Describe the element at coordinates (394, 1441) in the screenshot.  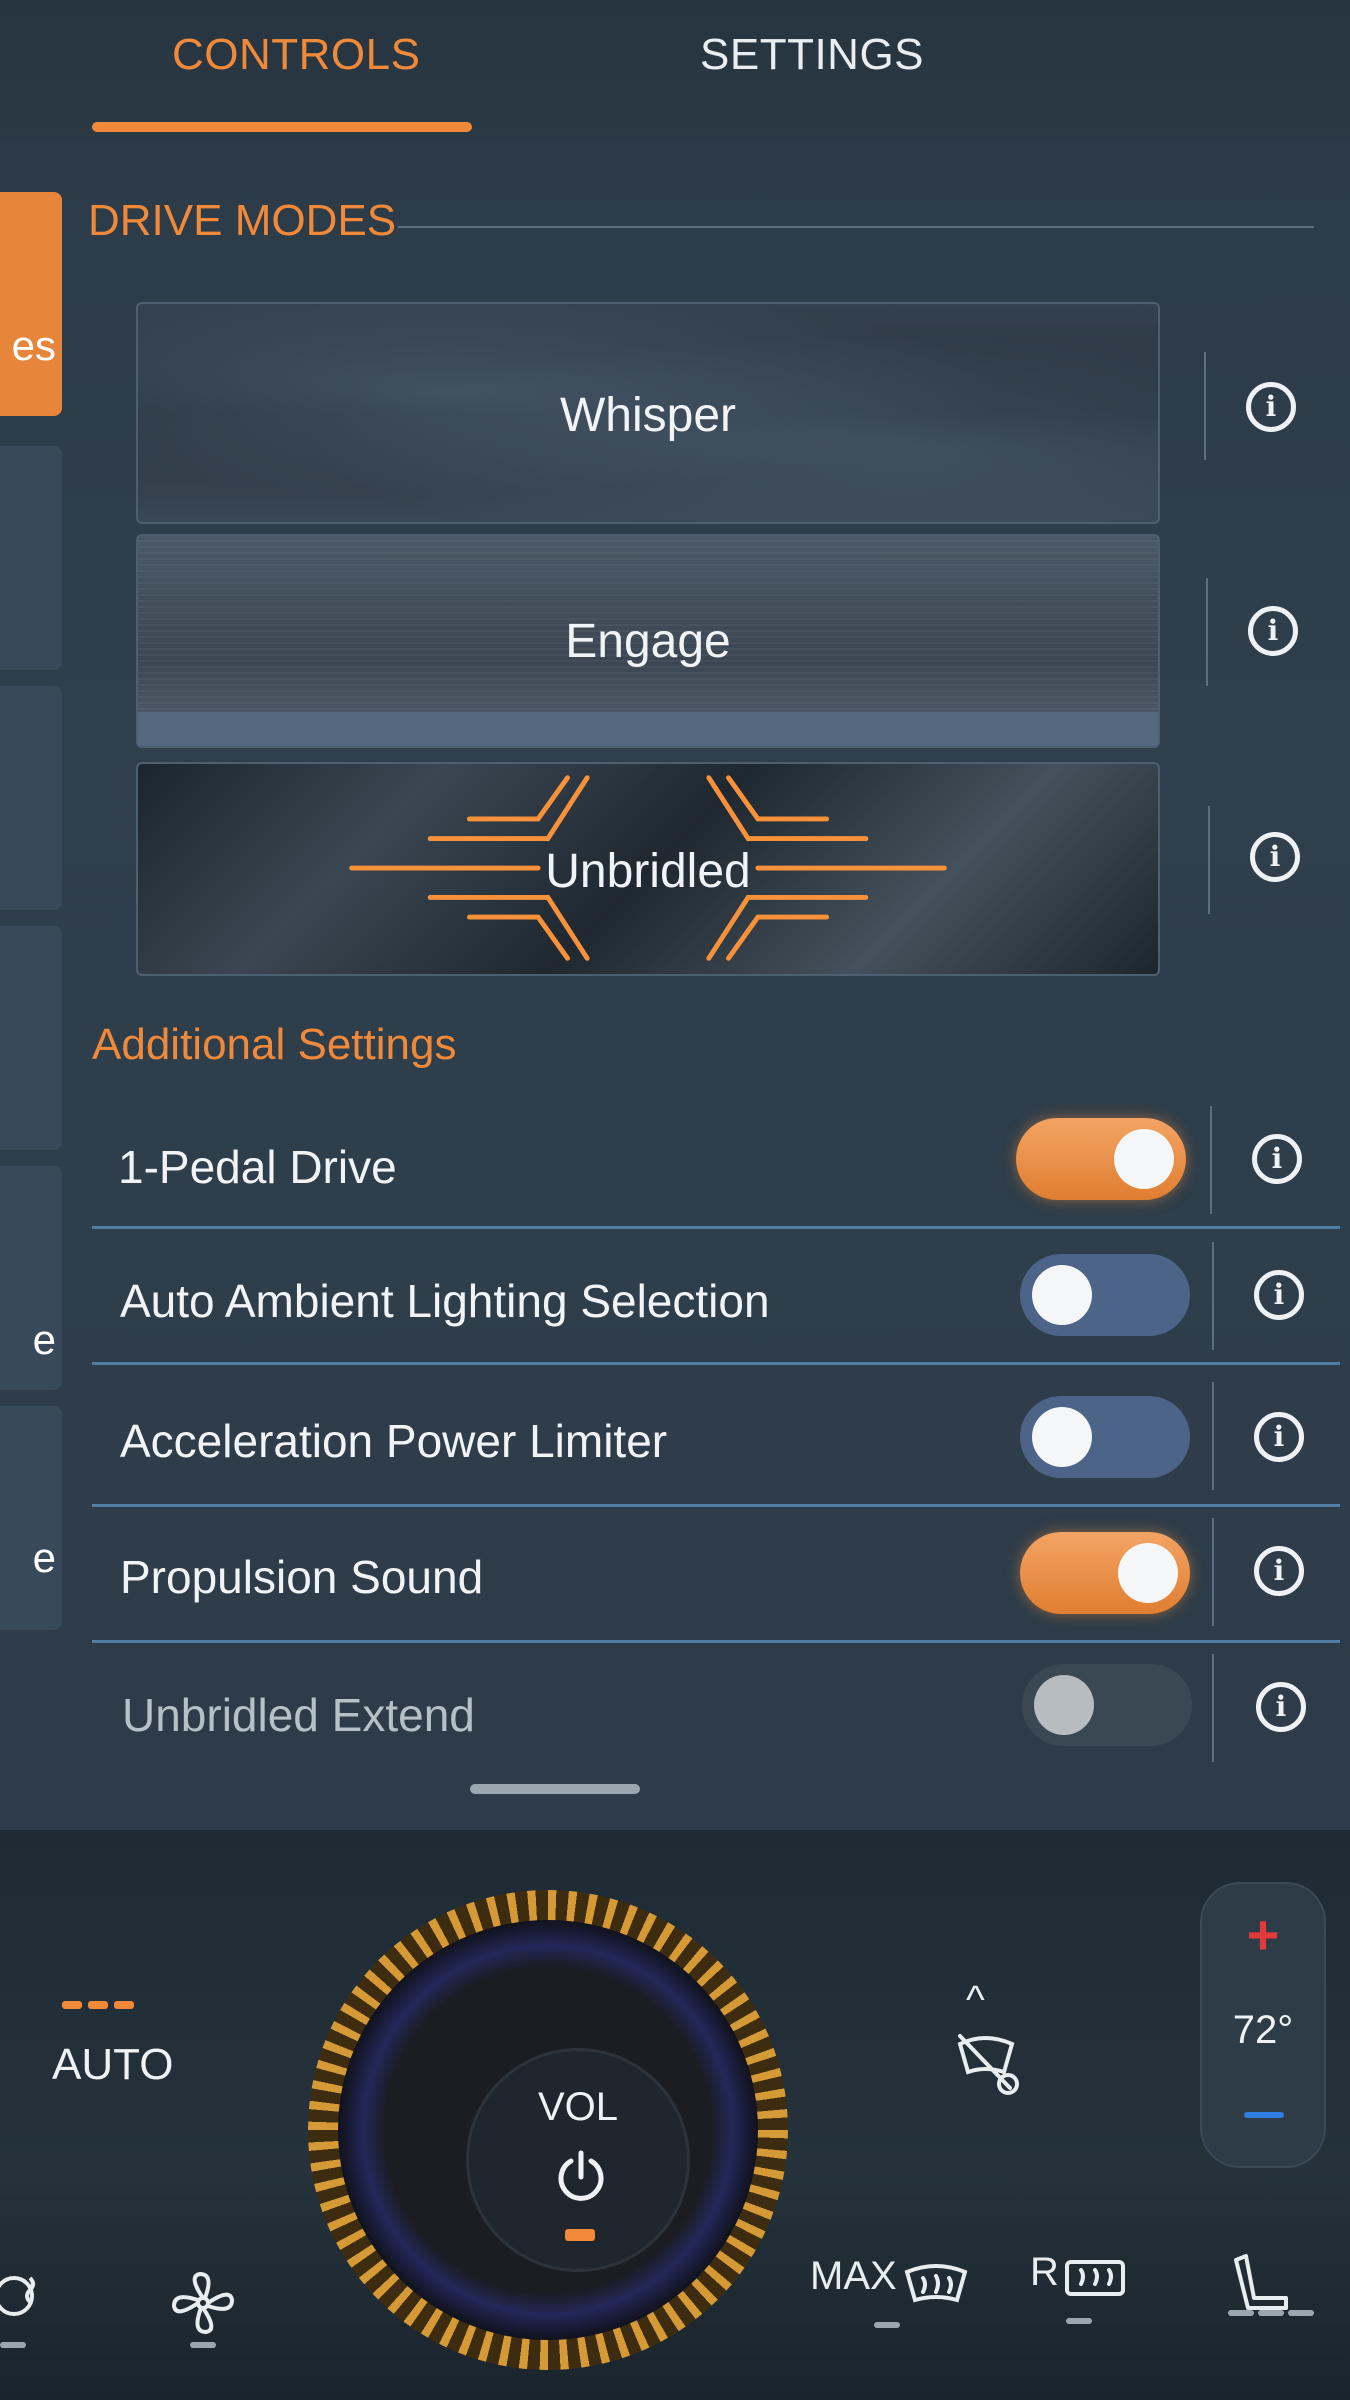
I see `setting-label: Acceleration Power Limiter` at that location.